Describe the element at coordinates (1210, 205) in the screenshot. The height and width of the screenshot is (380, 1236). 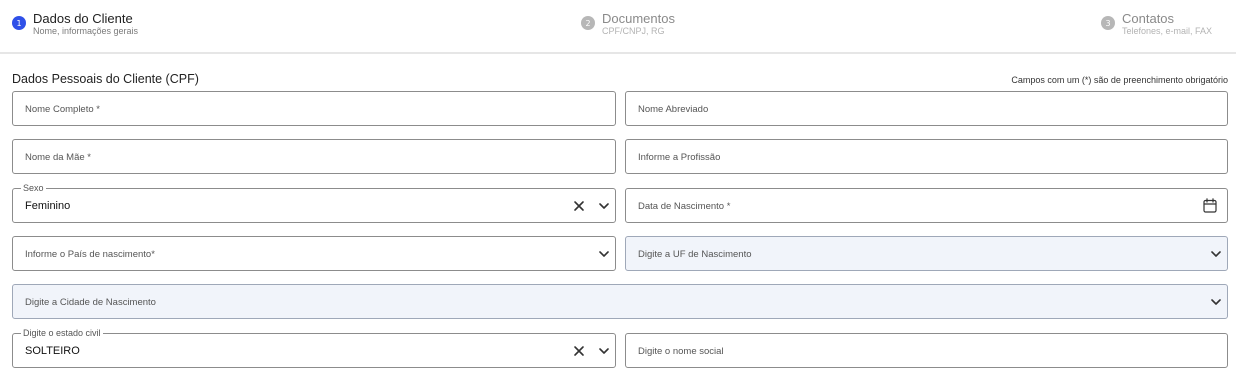
I see `calendar-icon` at that location.